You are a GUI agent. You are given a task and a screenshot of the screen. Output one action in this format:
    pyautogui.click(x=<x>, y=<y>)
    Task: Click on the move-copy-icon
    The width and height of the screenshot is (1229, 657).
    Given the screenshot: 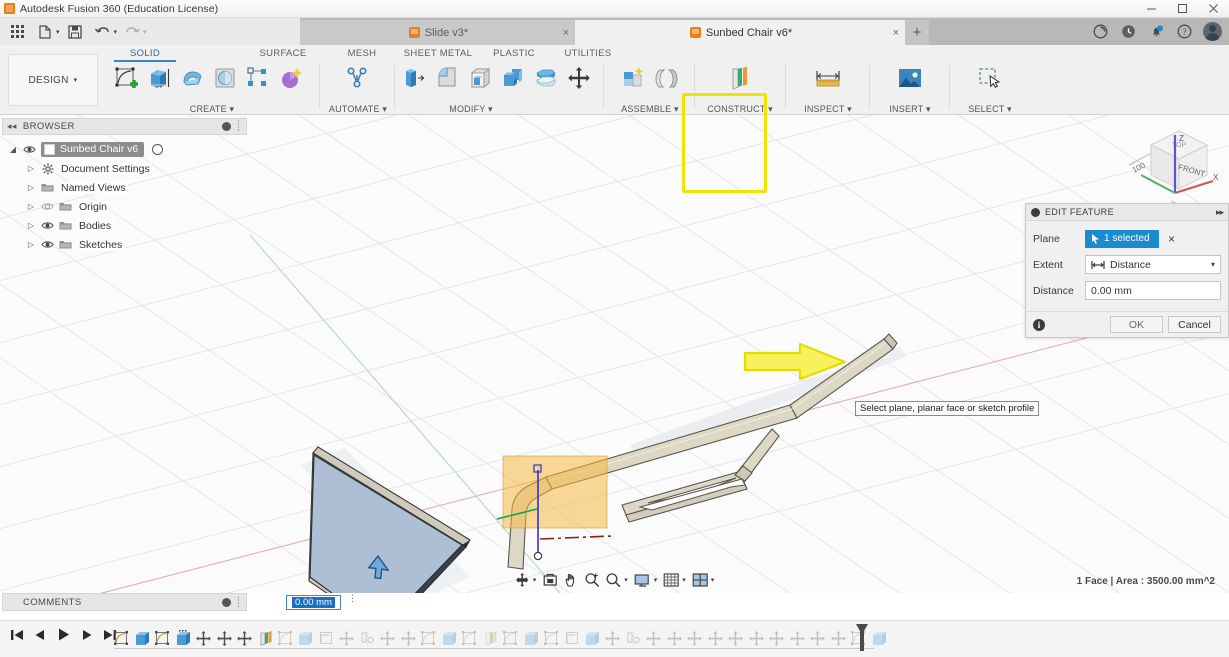 What is the action you would take?
    pyautogui.click(x=580, y=79)
    